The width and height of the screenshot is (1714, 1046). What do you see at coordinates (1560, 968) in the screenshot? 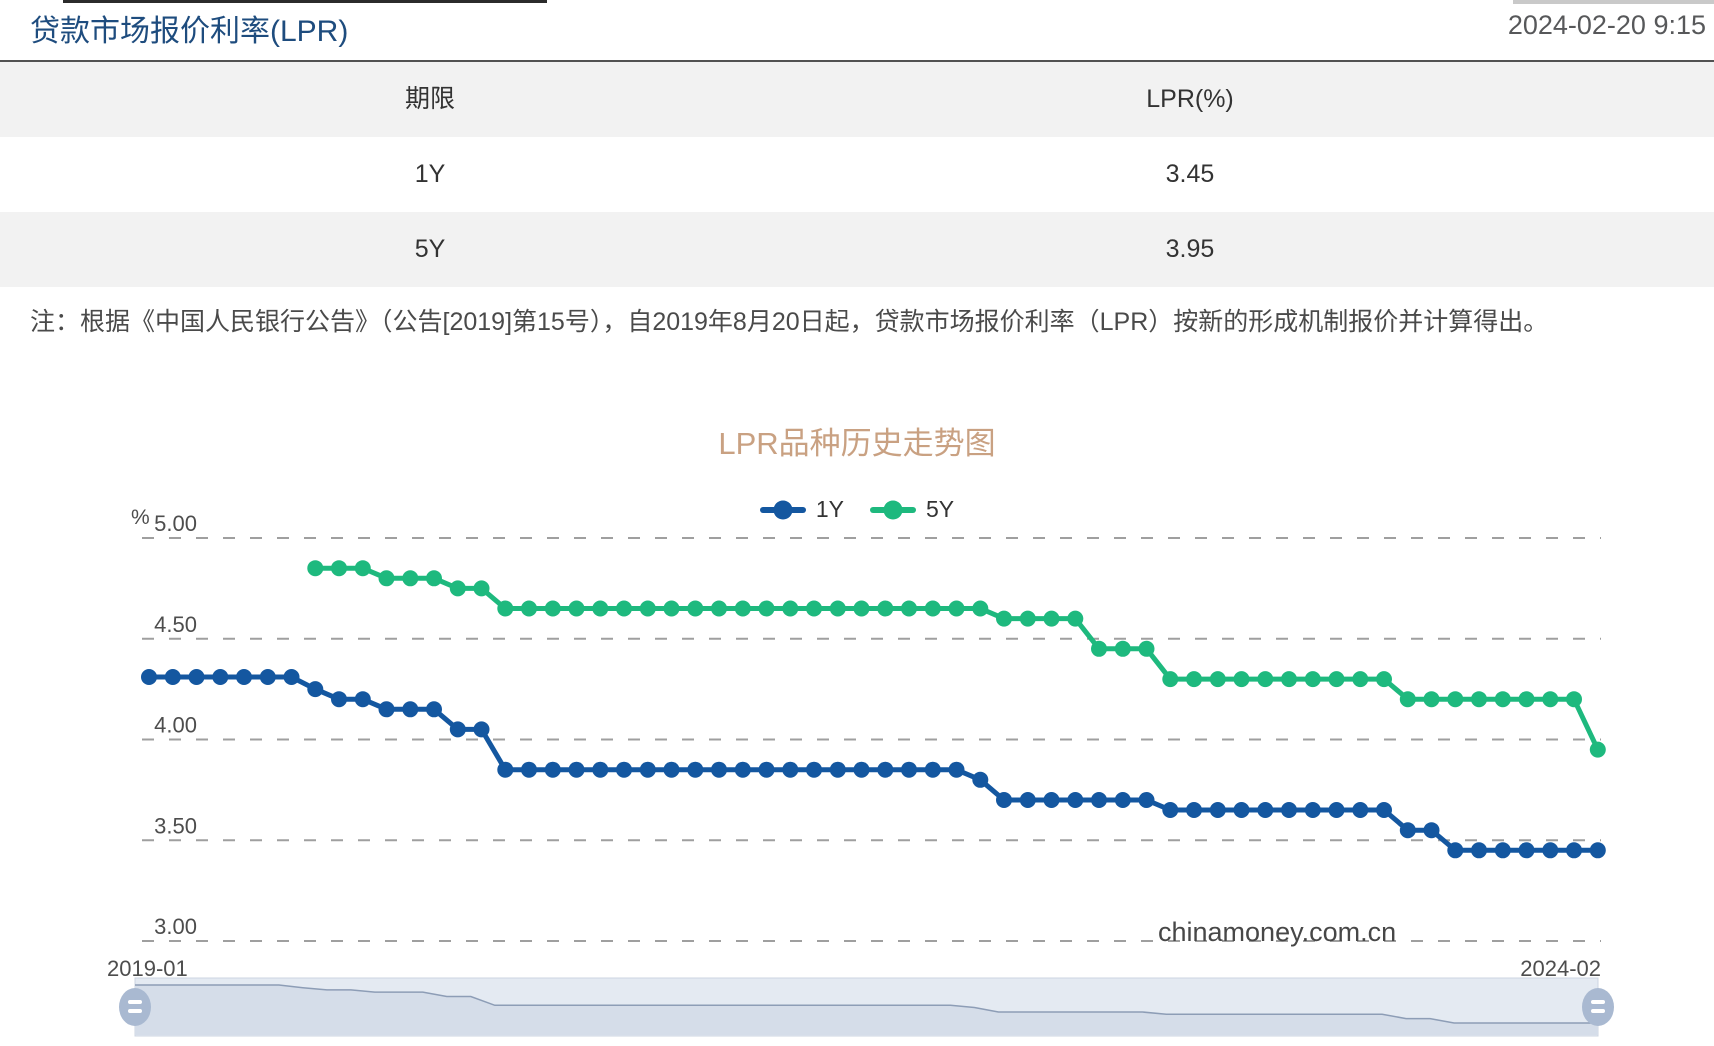
I see `x-axis-label-end: 2024-02` at bounding box center [1560, 968].